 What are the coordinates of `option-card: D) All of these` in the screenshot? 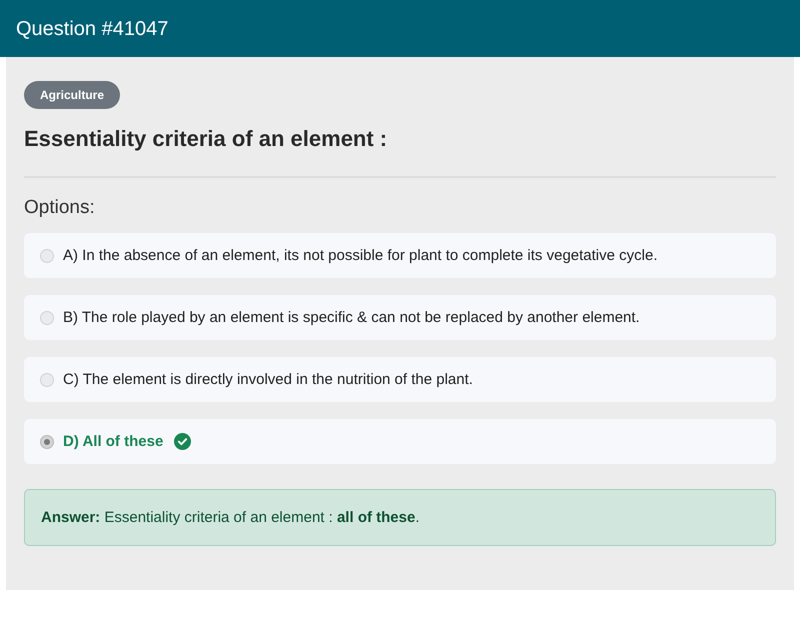 It's located at (400, 441).